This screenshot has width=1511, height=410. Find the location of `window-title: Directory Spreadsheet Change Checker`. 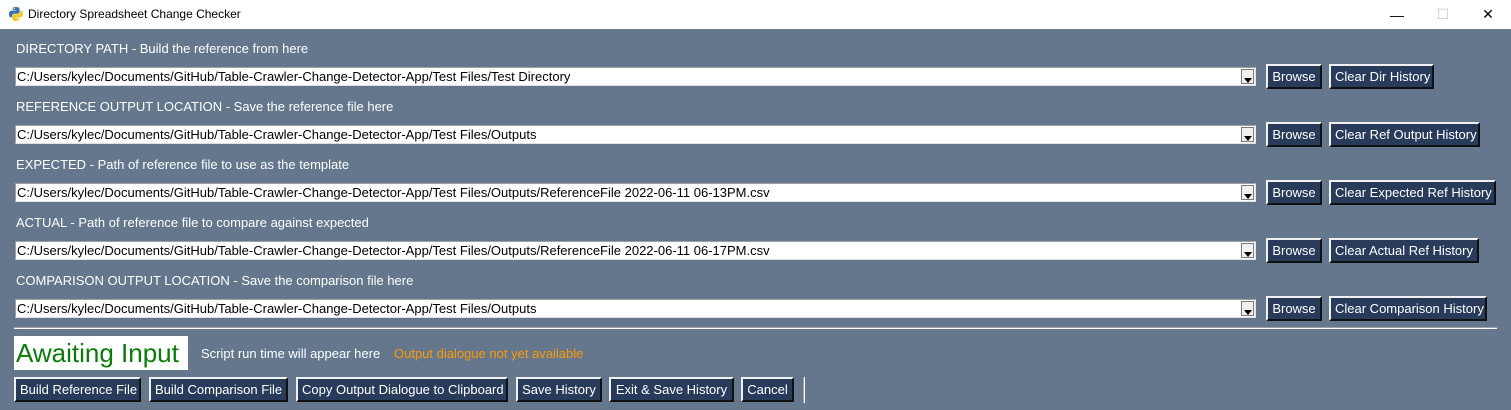

window-title: Directory Spreadsheet Change Checker is located at coordinates (134, 14).